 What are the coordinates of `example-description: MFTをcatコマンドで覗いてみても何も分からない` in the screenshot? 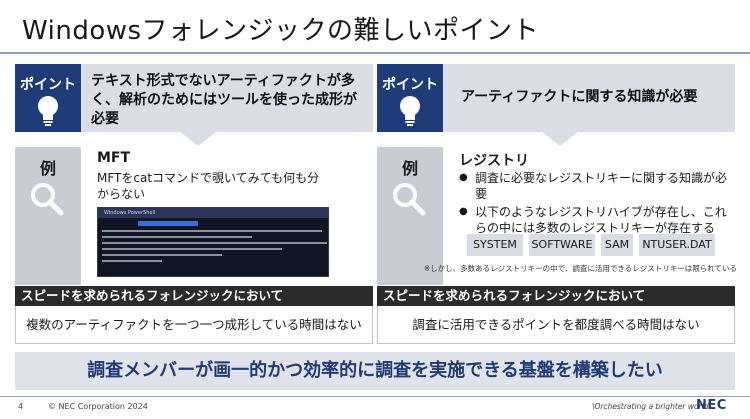 It's located at (208, 186).